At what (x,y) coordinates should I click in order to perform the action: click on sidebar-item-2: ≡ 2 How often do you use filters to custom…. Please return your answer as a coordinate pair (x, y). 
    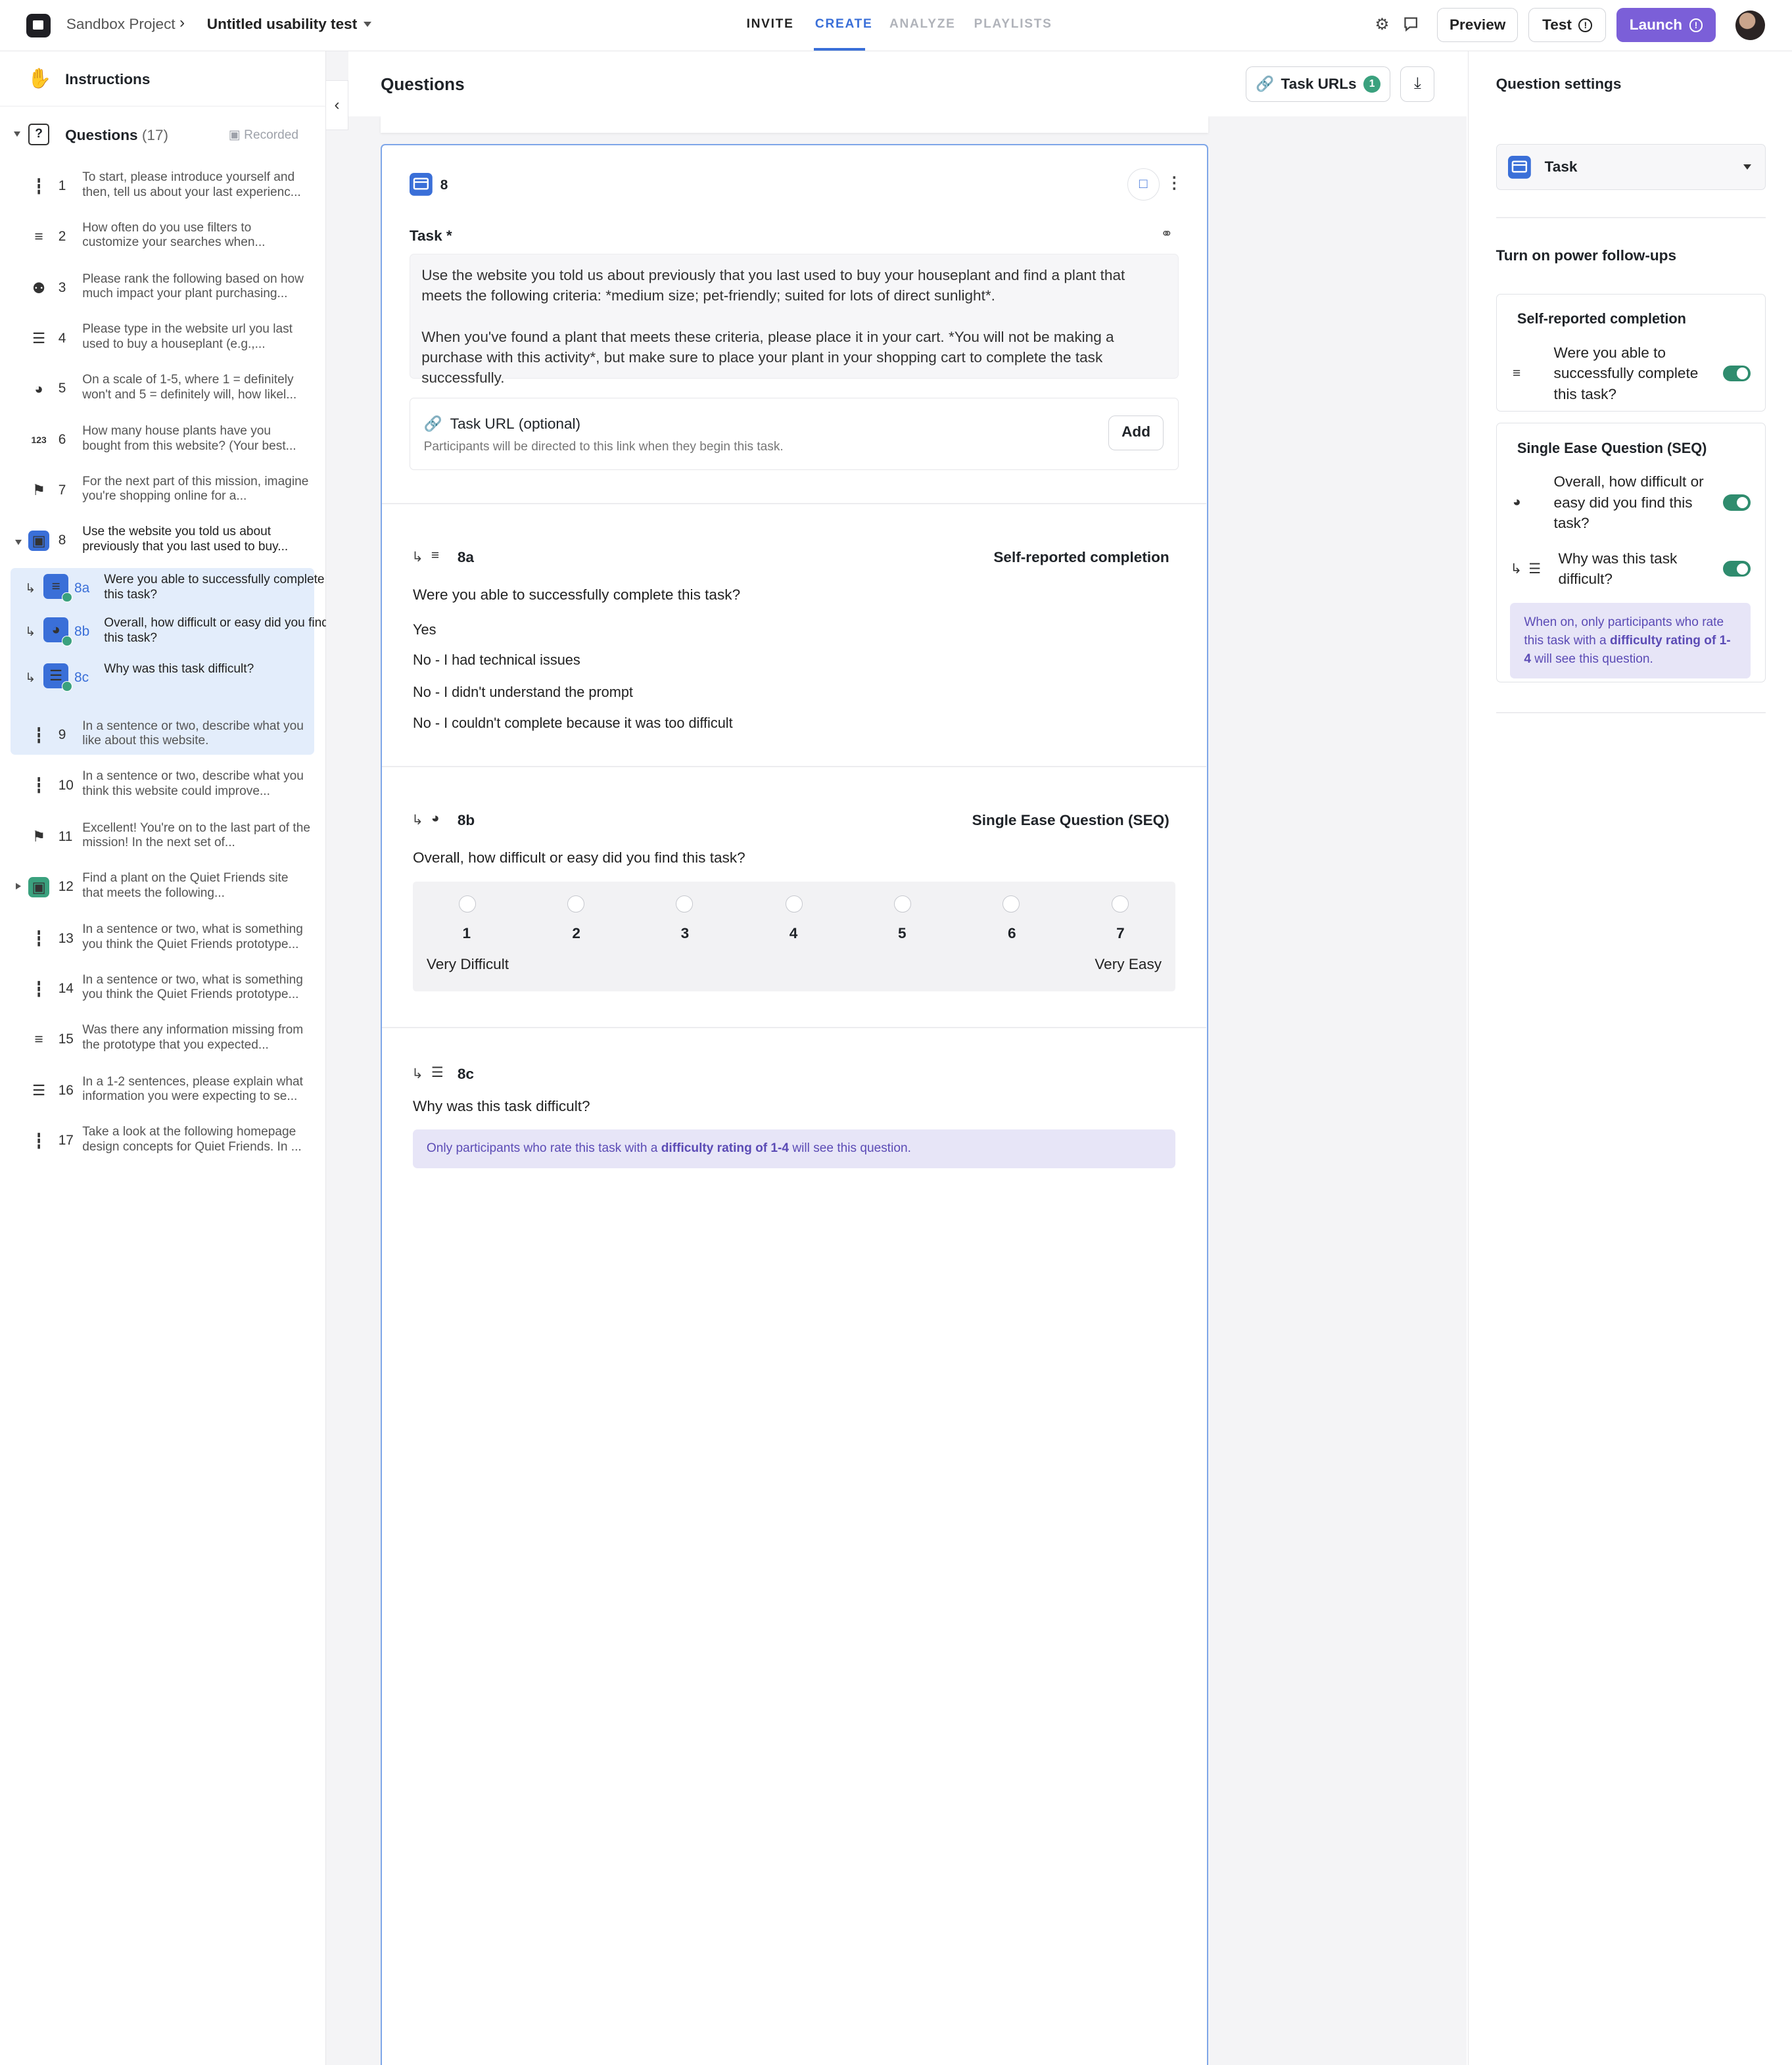
    Looking at the image, I should click on (163, 241).